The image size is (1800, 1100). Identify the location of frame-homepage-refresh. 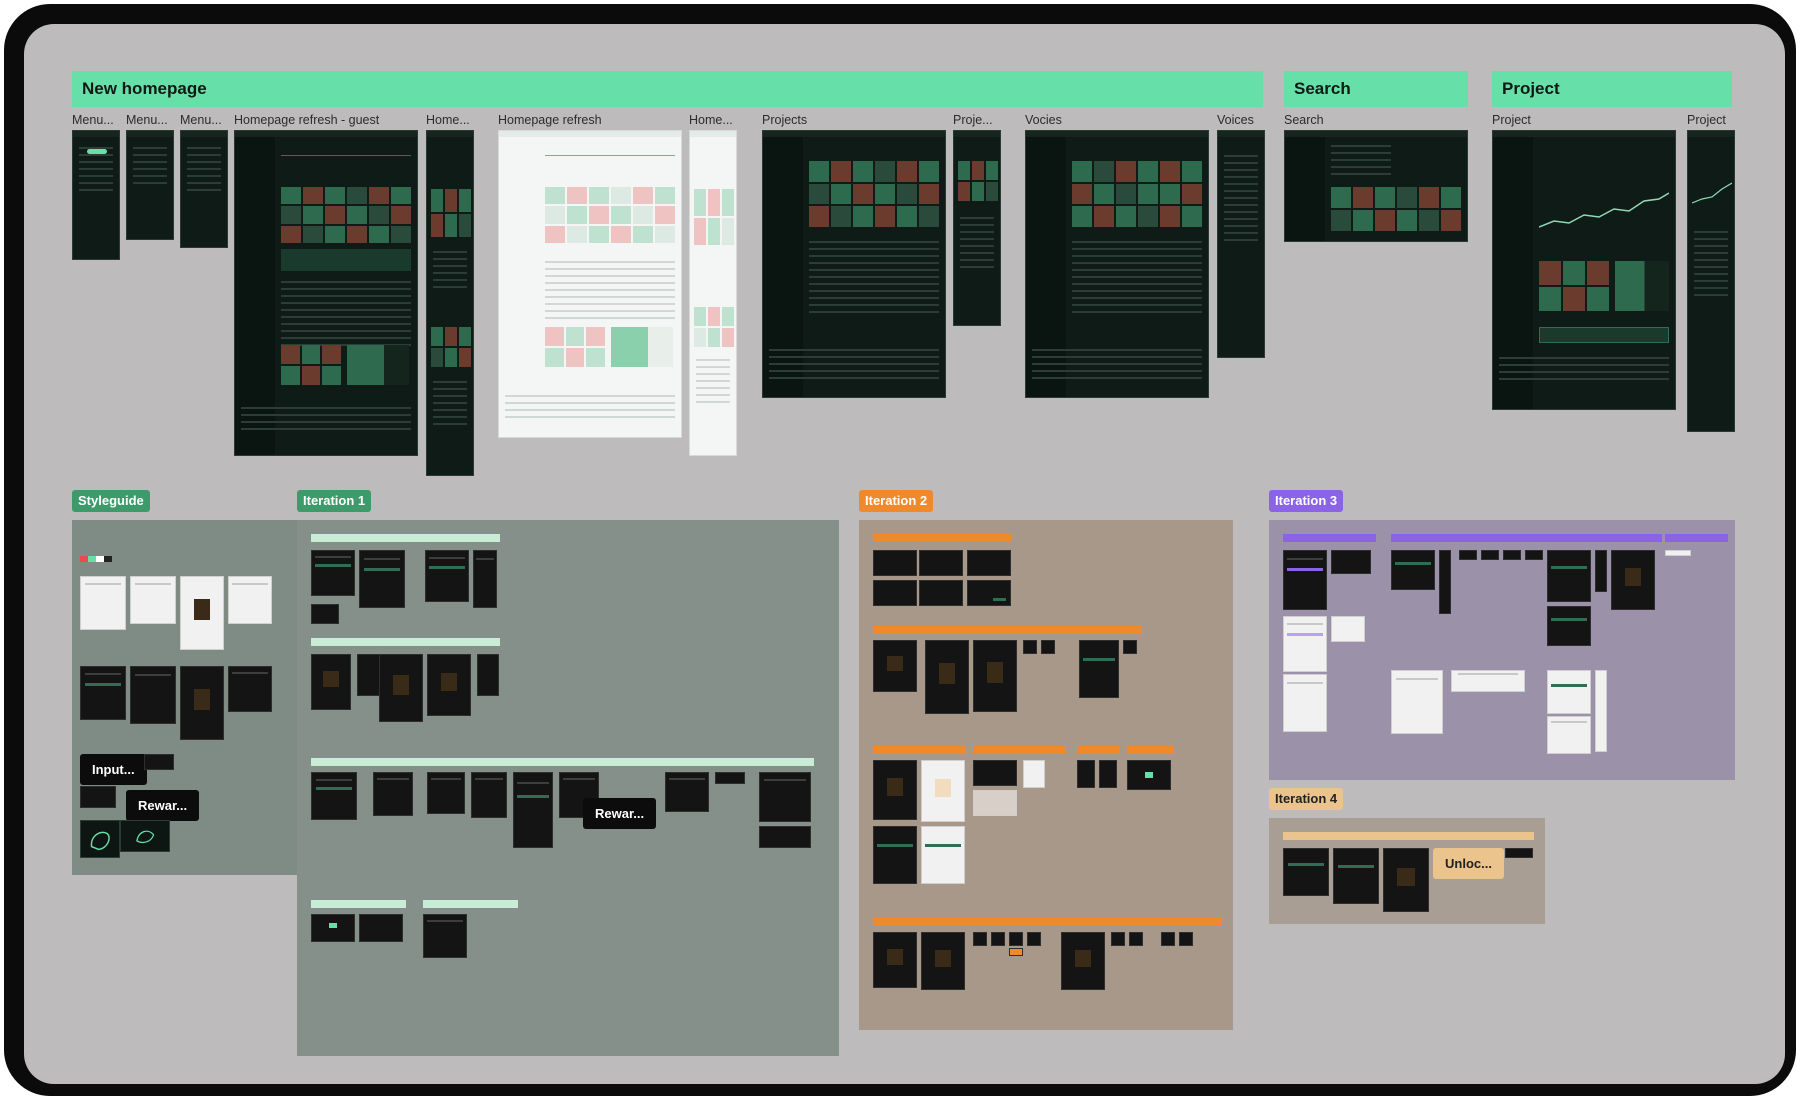
(590, 284).